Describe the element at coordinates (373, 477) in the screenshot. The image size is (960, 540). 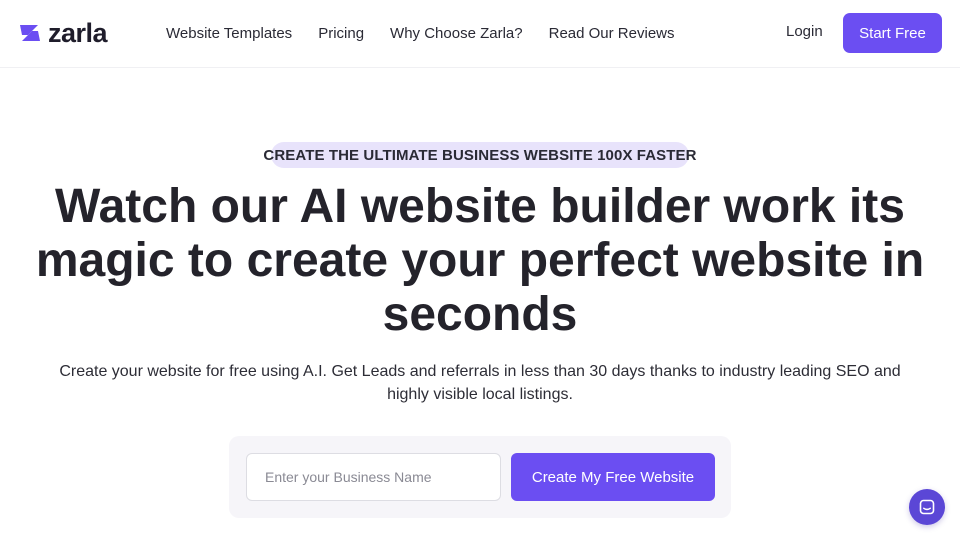
I see `business-name-input` at that location.